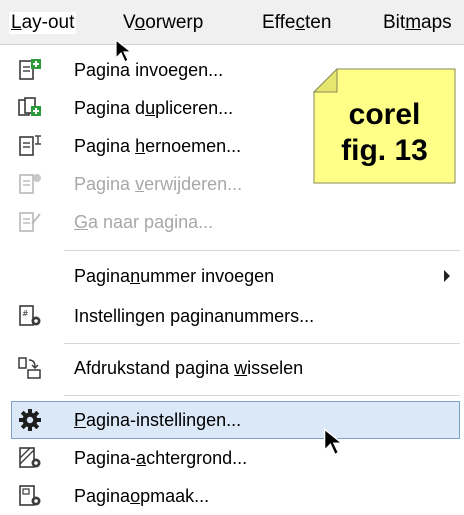 The width and height of the screenshot is (464, 515). I want to click on note-line-2: fig. 13, so click(384, 150).